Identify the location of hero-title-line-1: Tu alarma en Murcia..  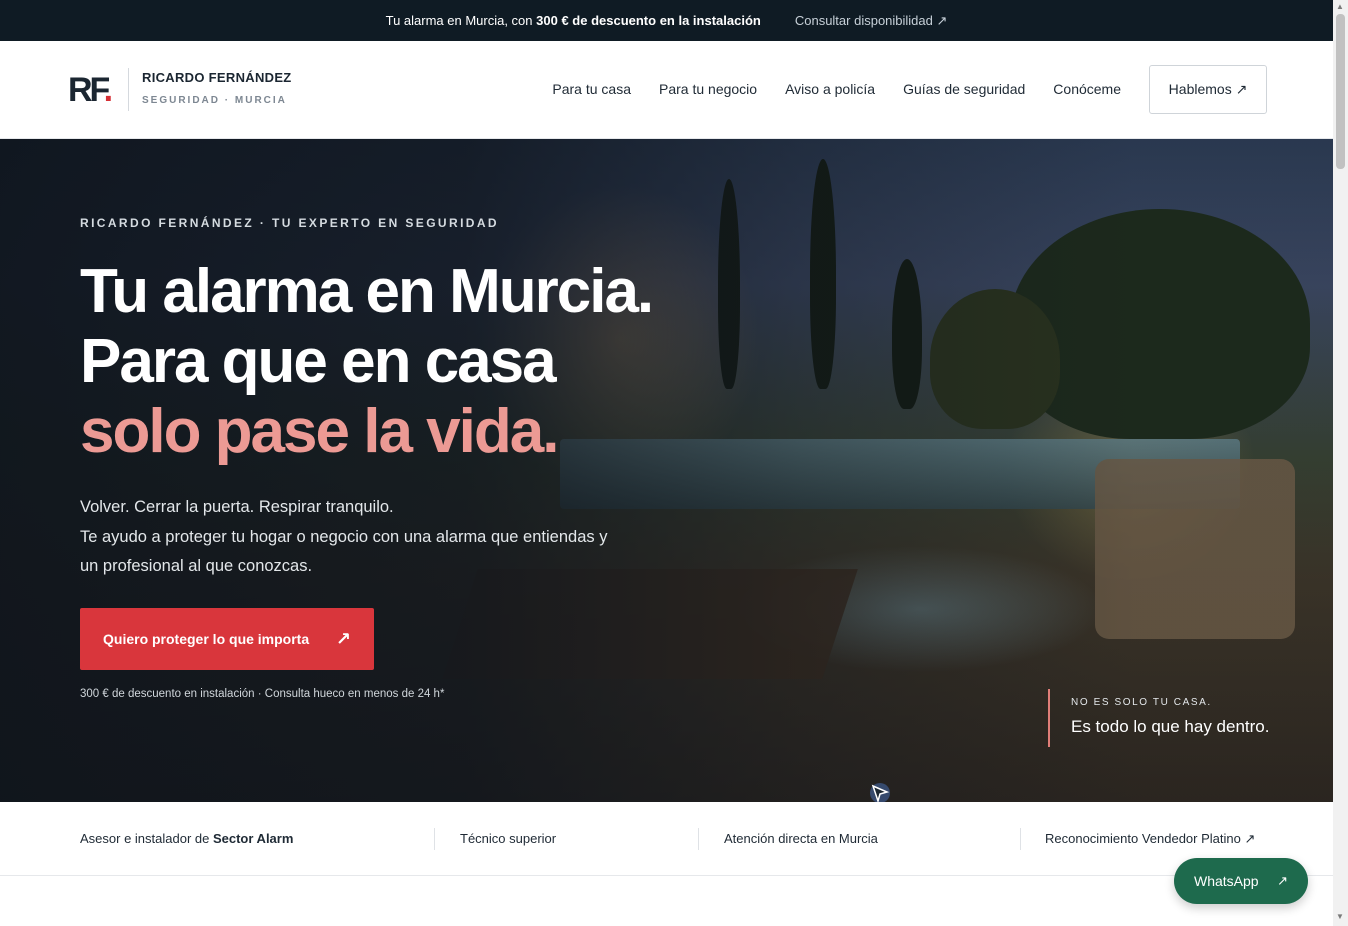
(367, 291).